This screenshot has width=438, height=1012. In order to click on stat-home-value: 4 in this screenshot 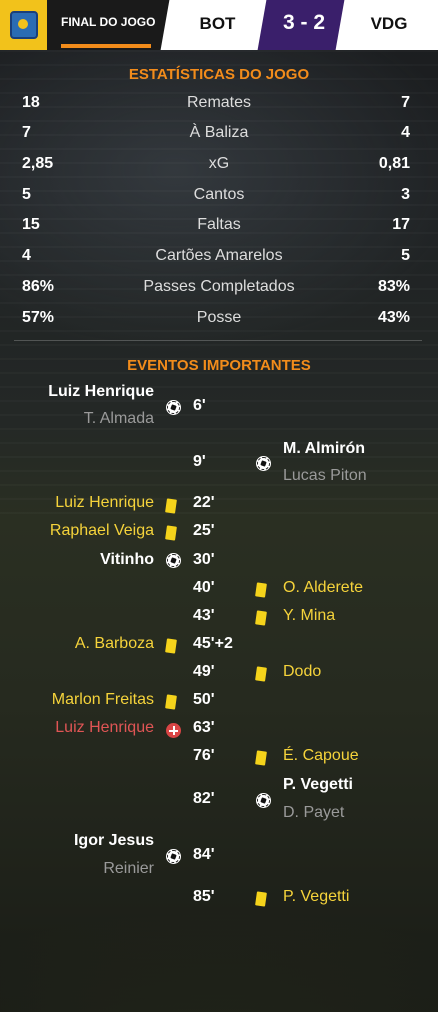, I will do `click(26, 255)`.